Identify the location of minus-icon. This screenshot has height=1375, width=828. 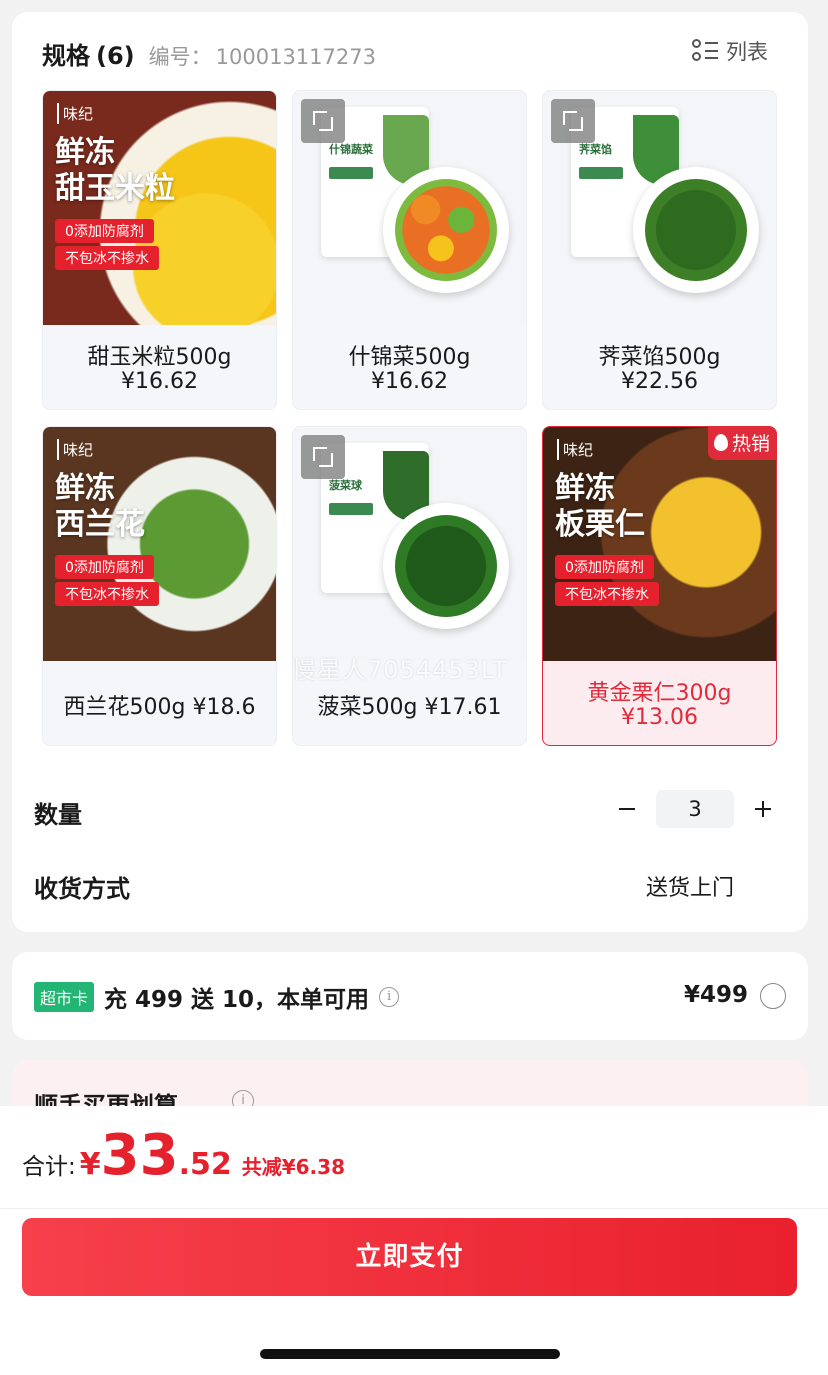
(627, 809).